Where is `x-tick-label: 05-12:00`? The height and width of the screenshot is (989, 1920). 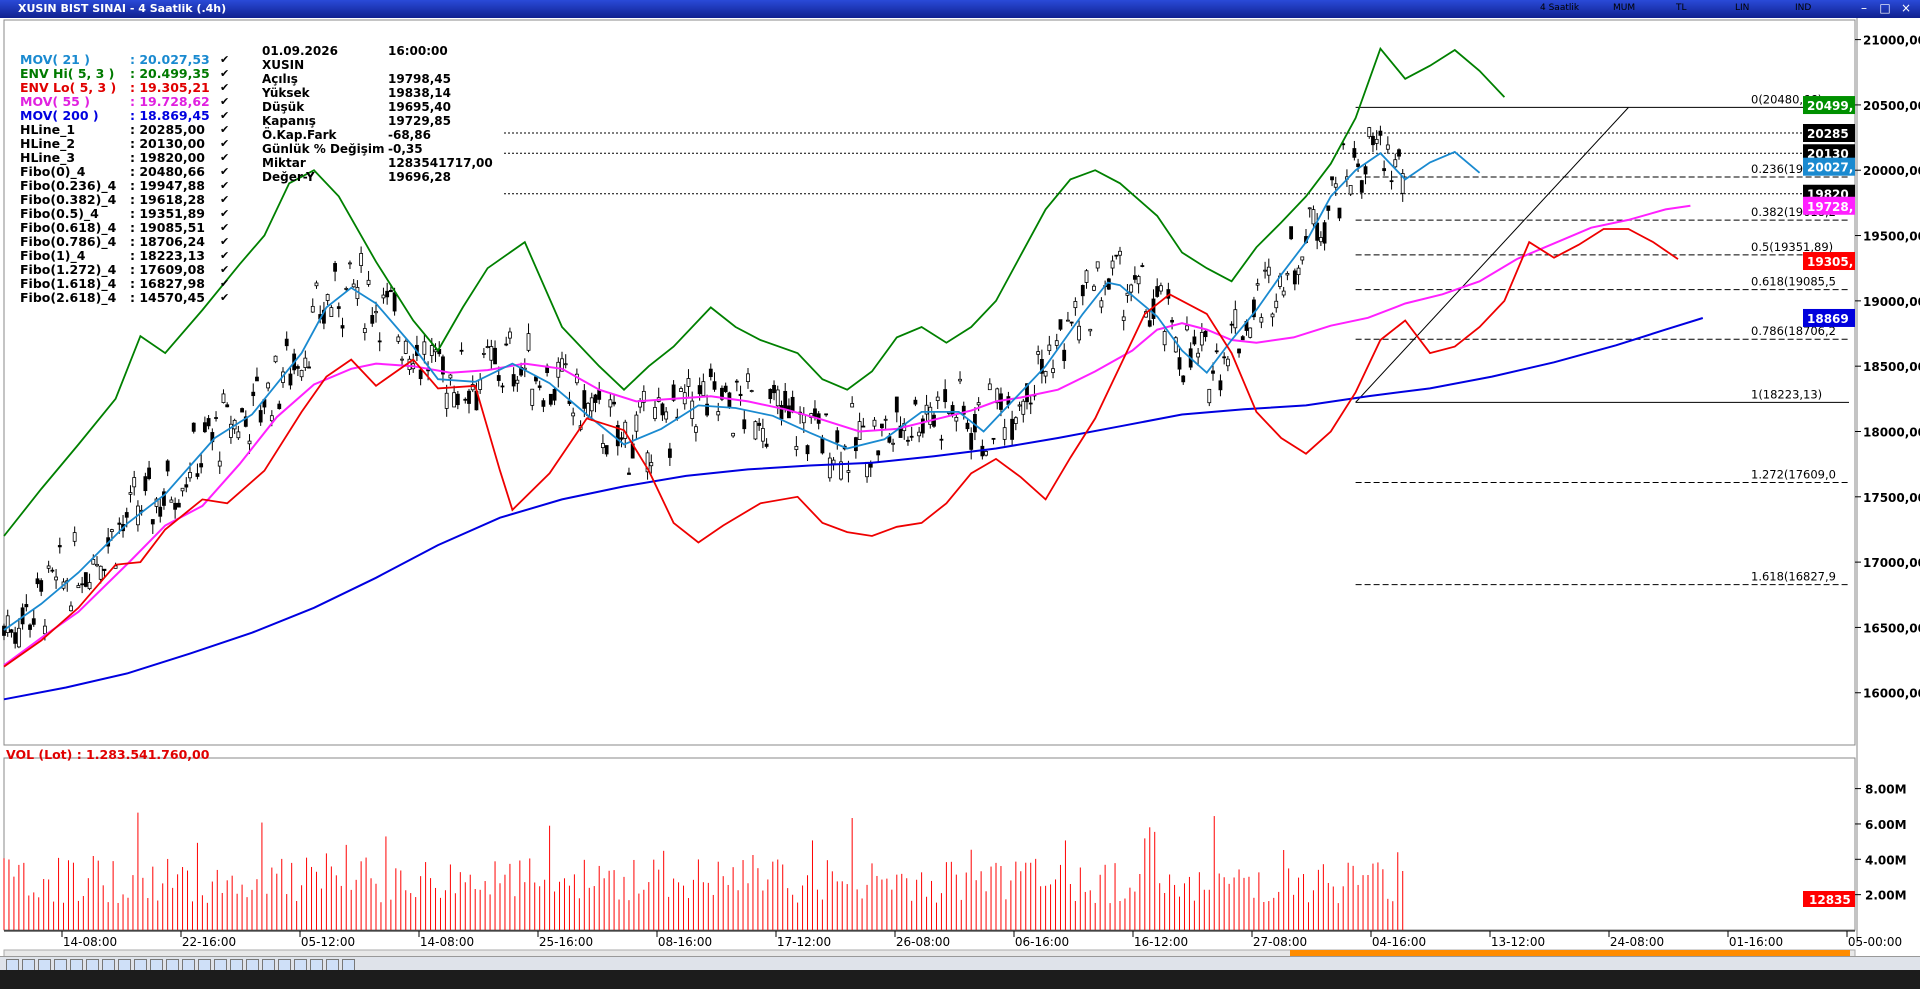 x-tick-label: 05-12:00 is located at coordinates (328, 942).